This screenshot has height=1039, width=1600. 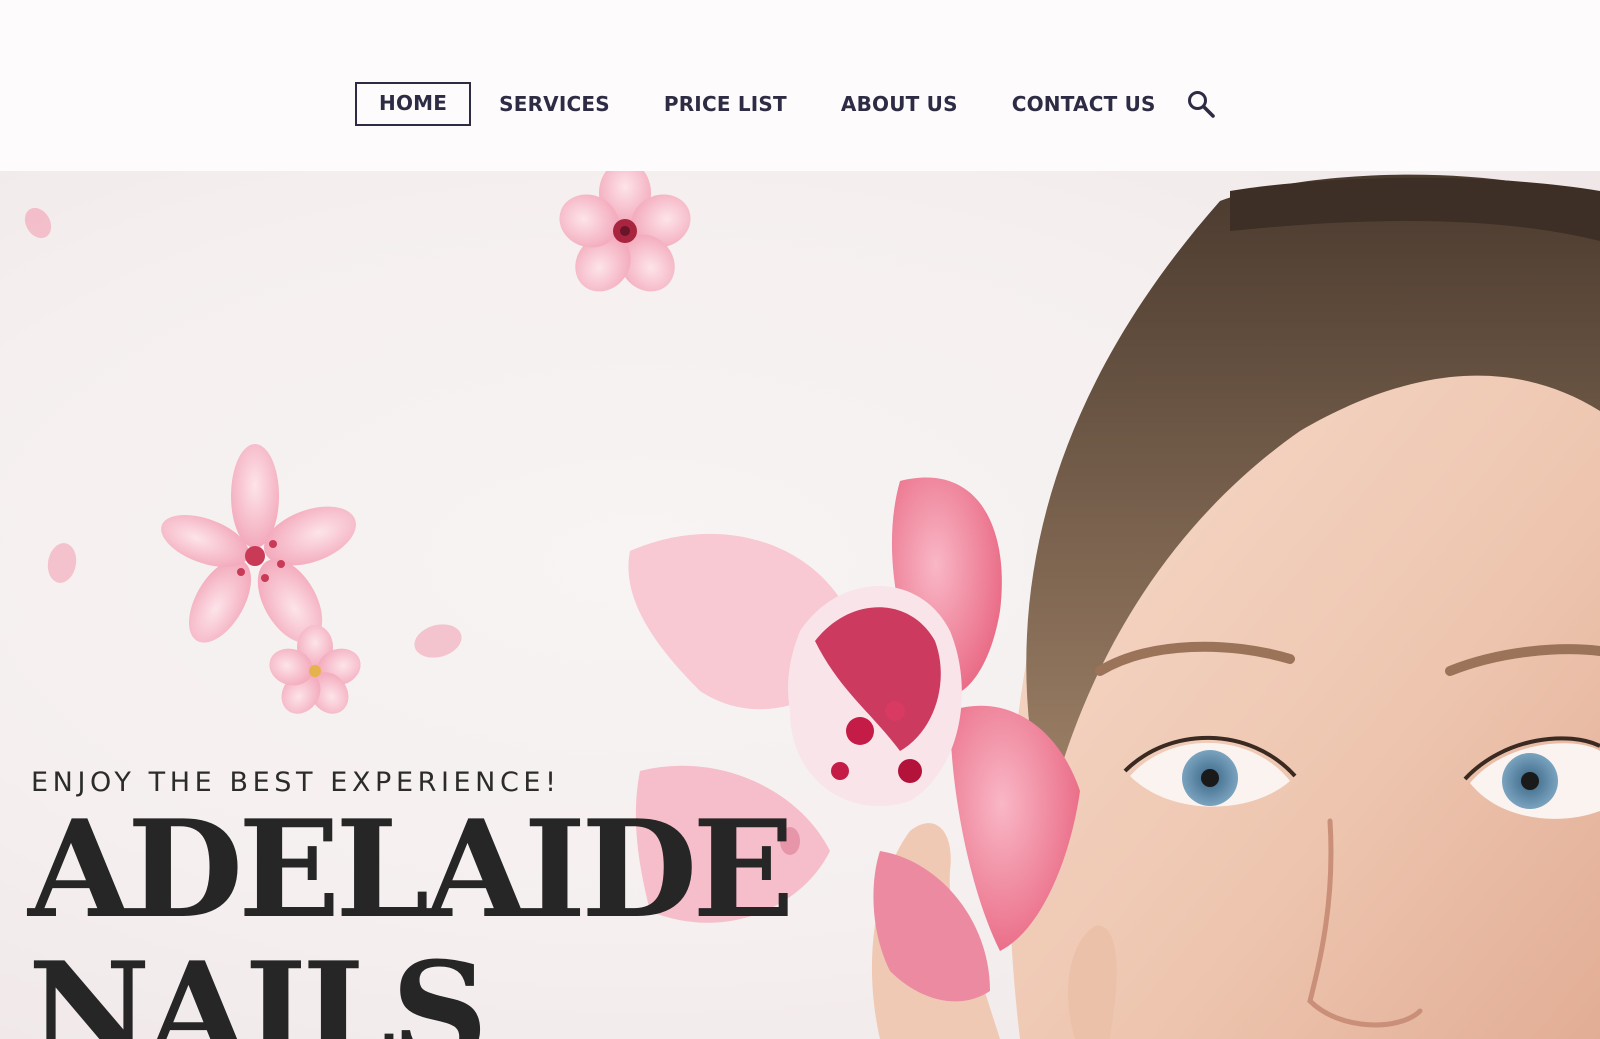 I want to click on brand-title-line1: ADELAIDE, so click(x=411, y=869).